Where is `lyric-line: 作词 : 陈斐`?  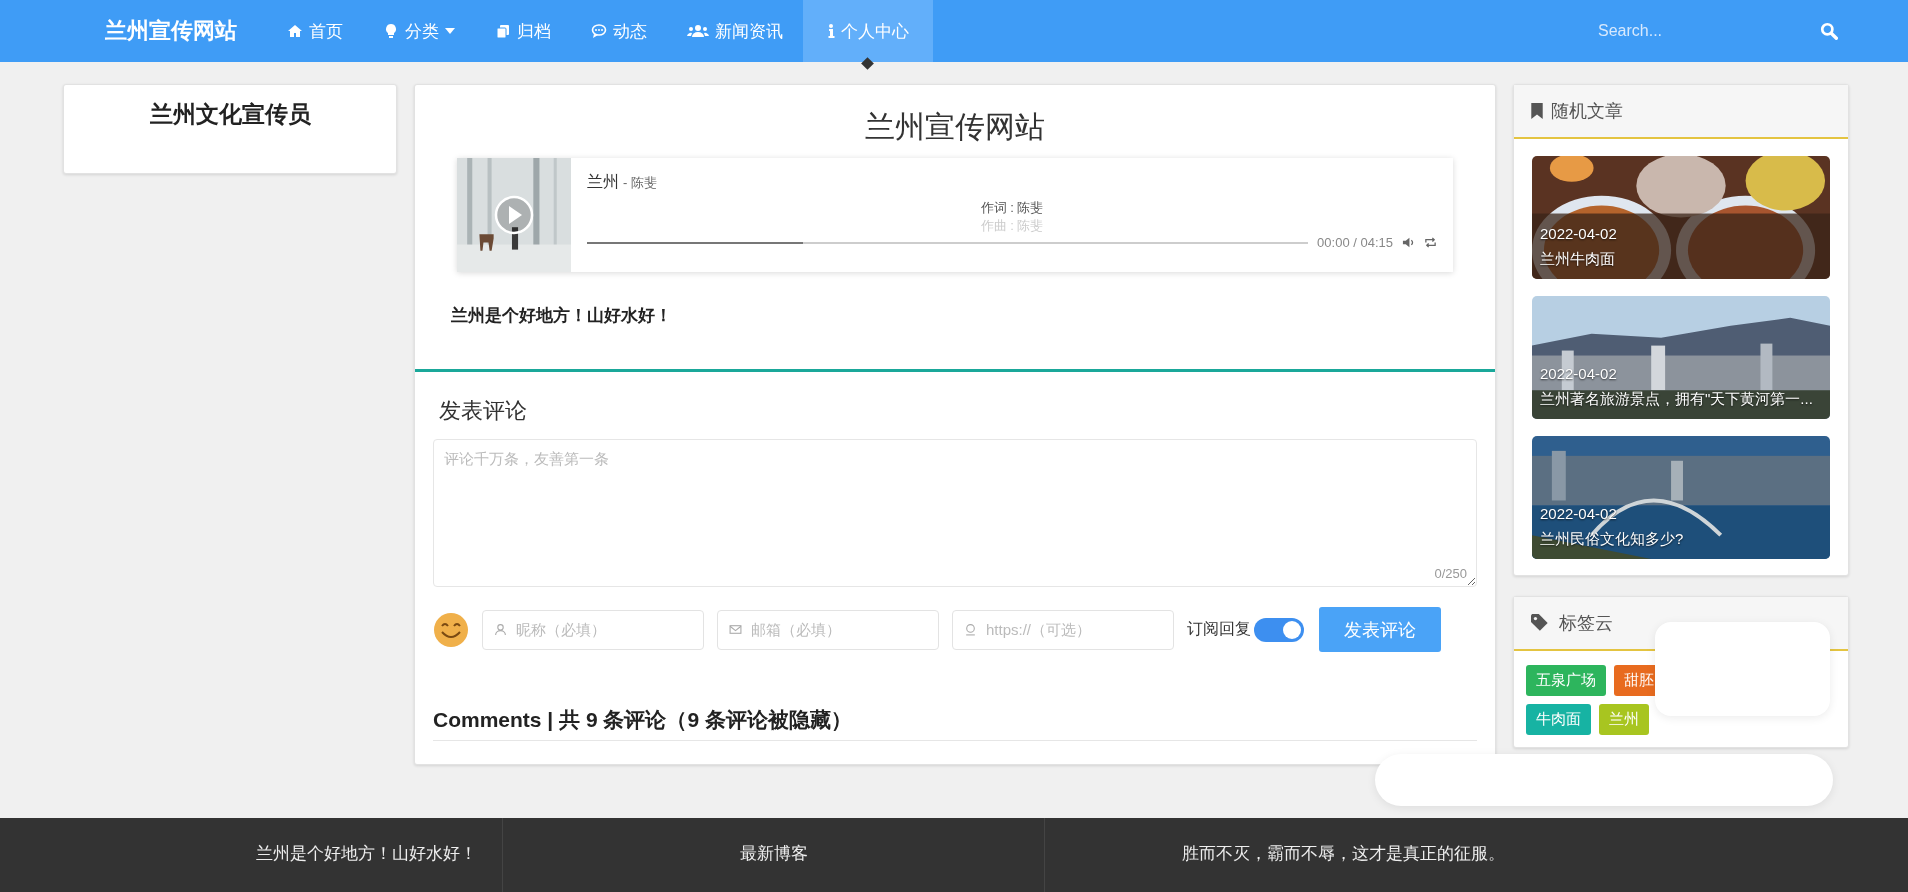 lyric-line: 作词 : 陈斐 is located at coordinates (1012, 208).